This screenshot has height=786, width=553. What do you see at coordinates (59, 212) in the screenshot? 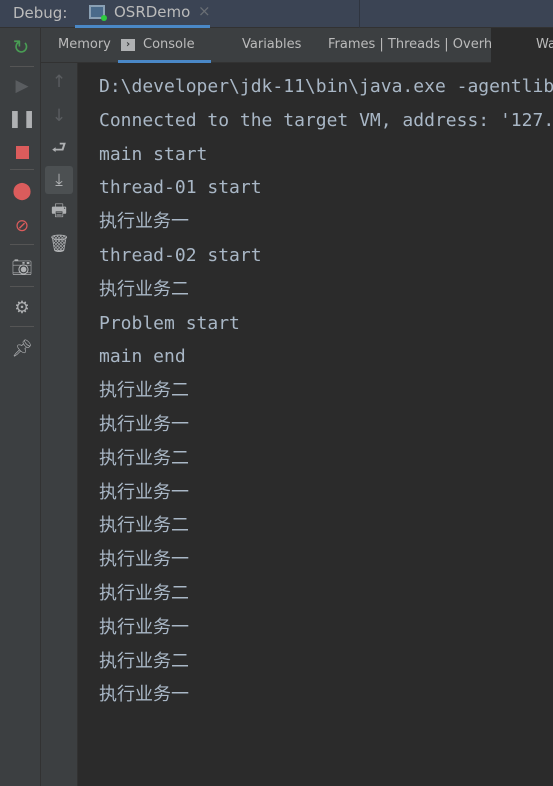
I see `print-icon: 🖶` at bounding box center [59, 212].